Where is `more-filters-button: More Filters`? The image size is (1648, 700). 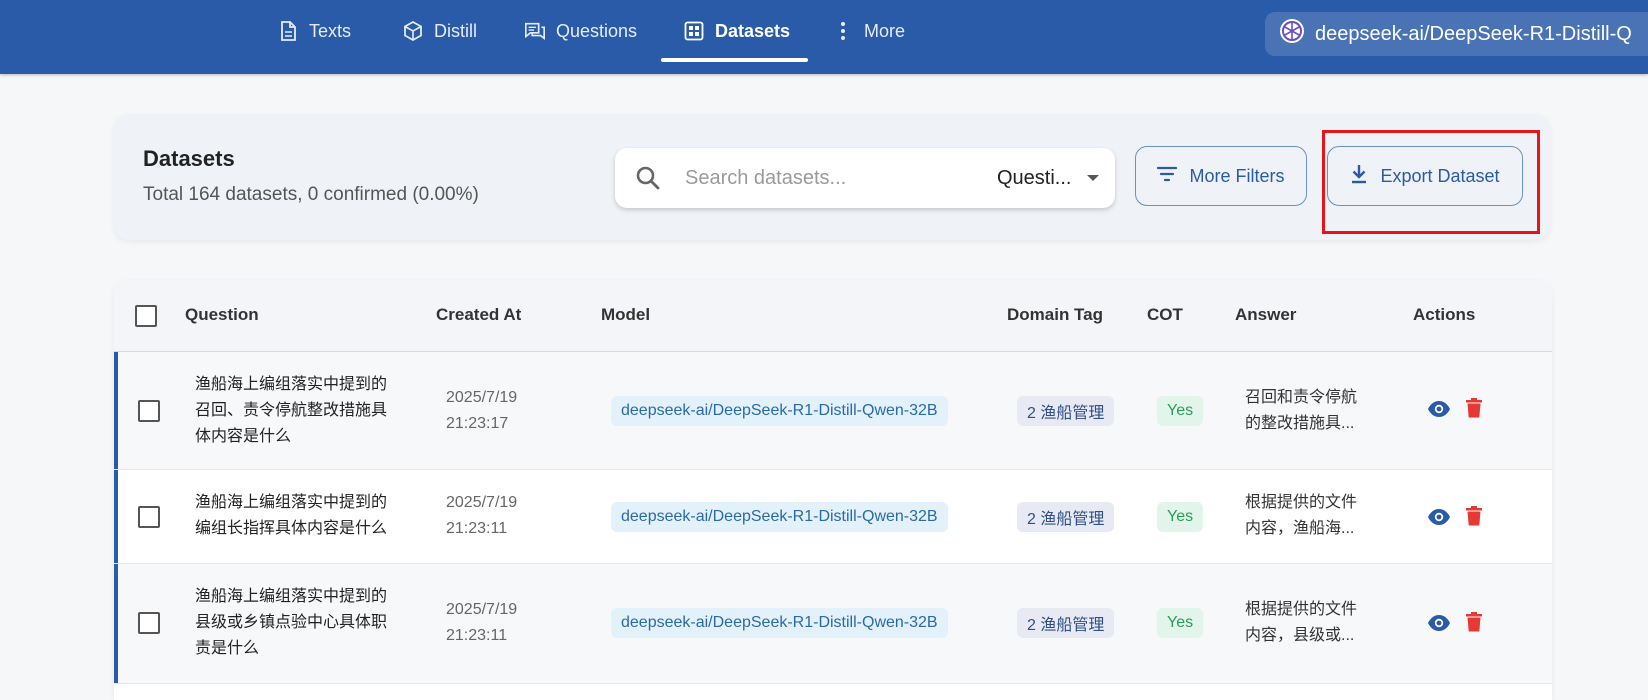
more-filters-button: More Filters is located at coordinates (1221, 176).